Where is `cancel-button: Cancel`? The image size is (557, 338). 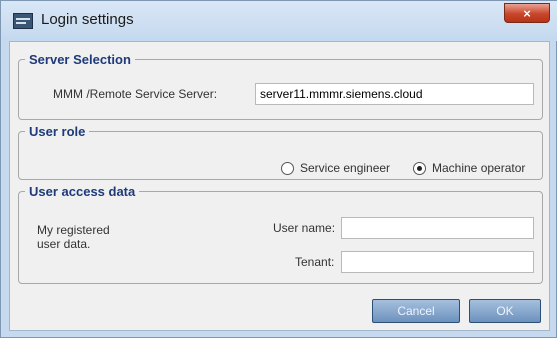
cancel-button: Cancel is located at coordinates (416, 311).